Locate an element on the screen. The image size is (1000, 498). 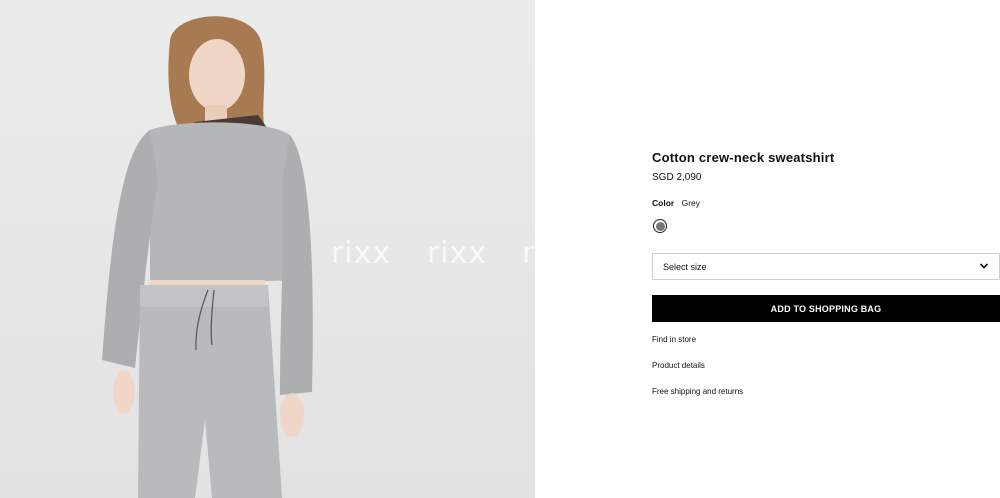
watermark-text: r is located at coordinates (528, 253).